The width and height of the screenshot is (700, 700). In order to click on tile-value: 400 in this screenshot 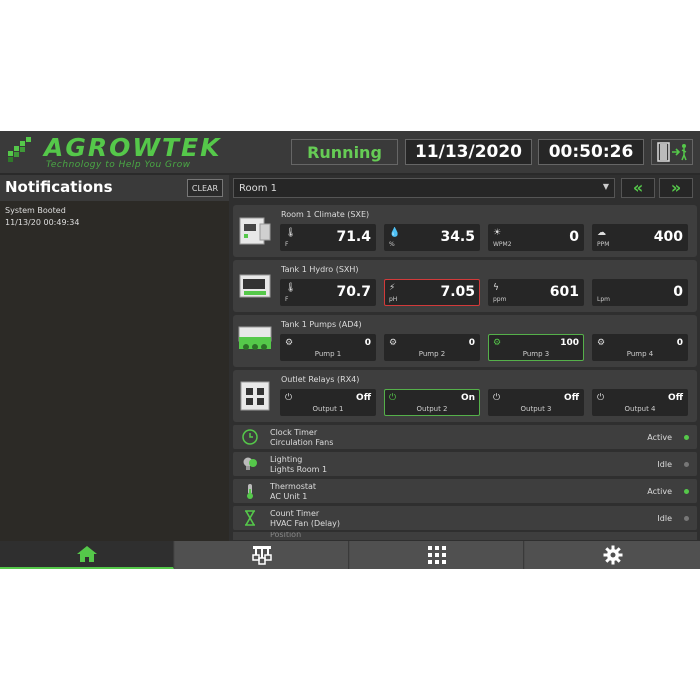, I will do `click(668, 237)`.